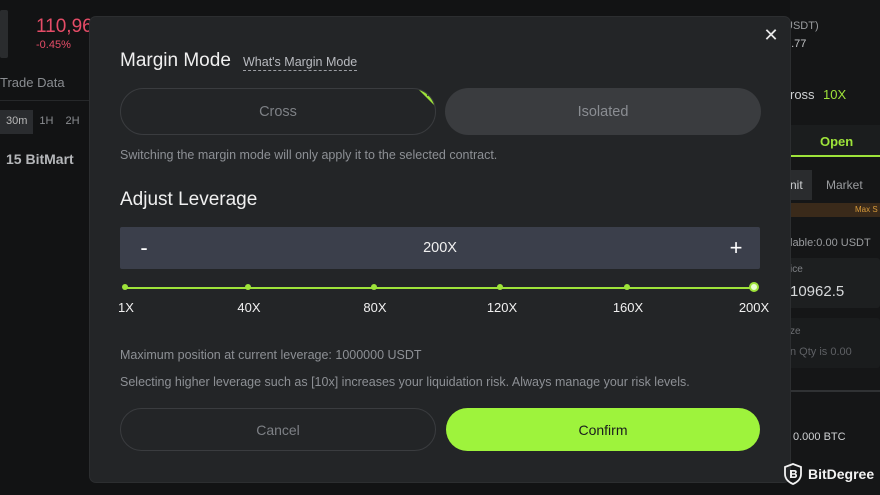 The image size is (880, 495). What do you see at coordinates (144, 248) in the screenshot?
I see `decrease-leverage-button: -` at bounding box center [144, 248].